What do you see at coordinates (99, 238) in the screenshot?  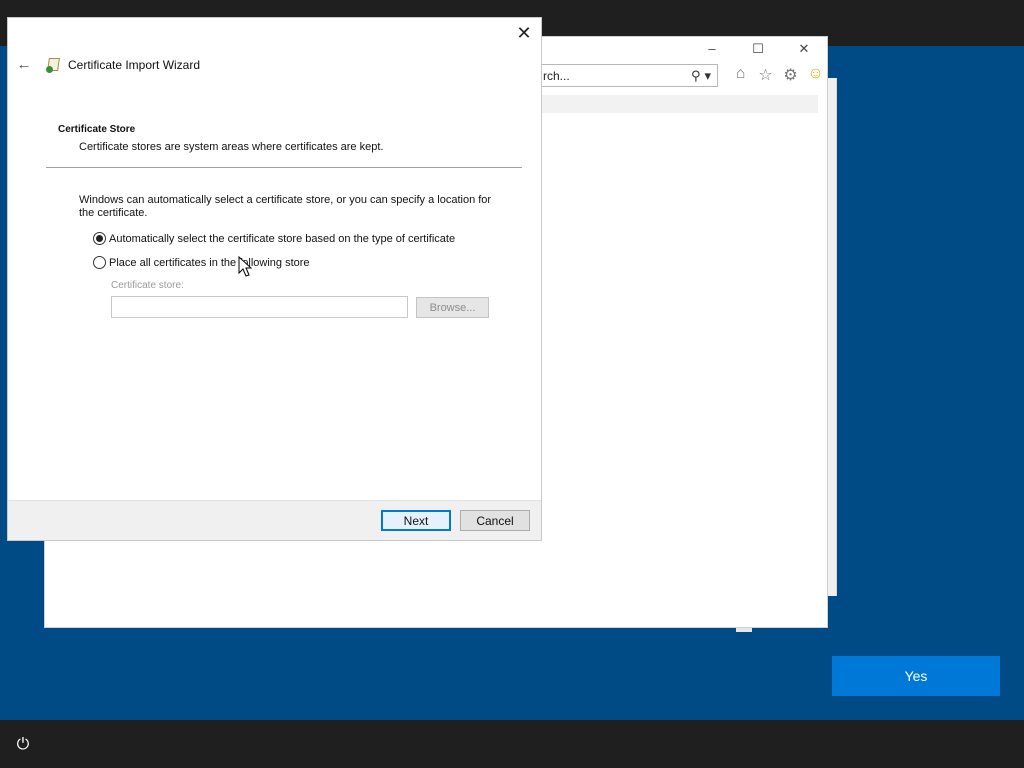 I see `radio-button-automatic` at bounding box center [99, 238].